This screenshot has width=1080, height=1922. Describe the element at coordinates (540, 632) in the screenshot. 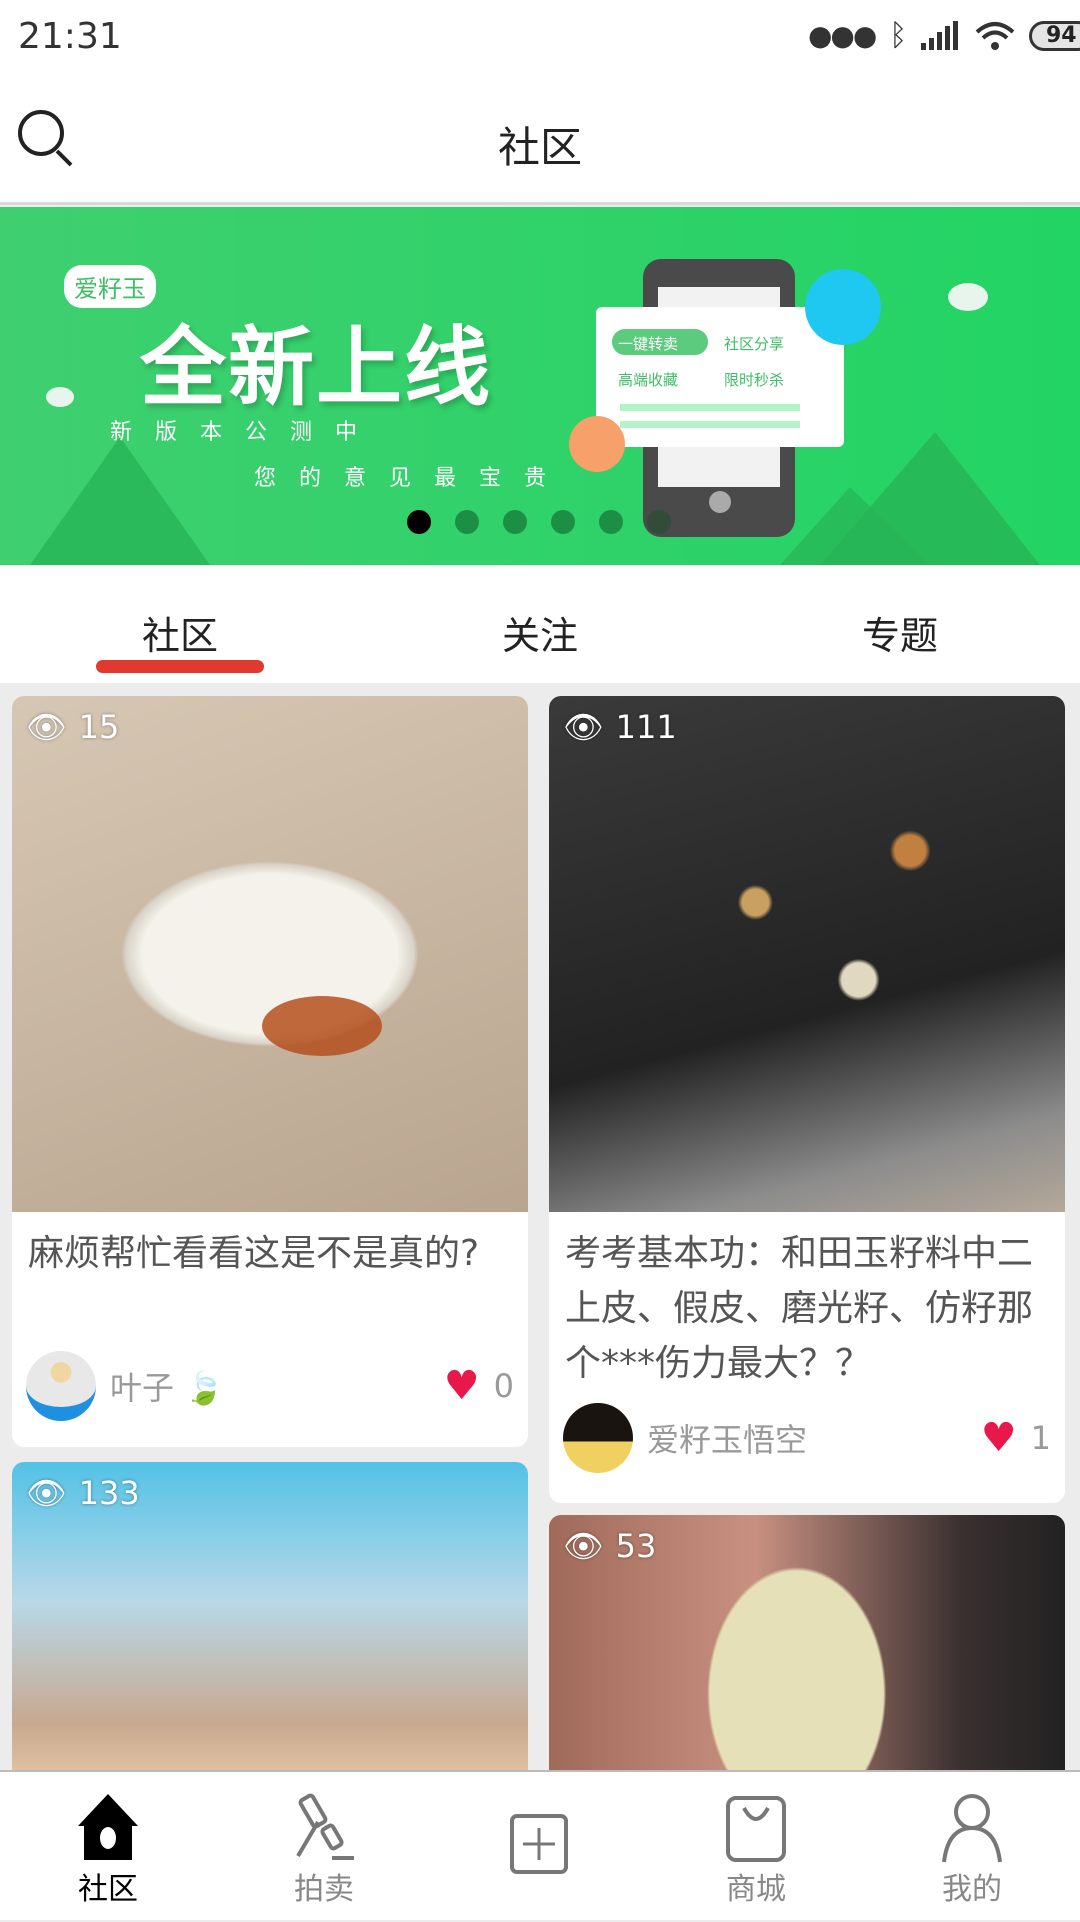

I see `tab-following: 关注` at that location.